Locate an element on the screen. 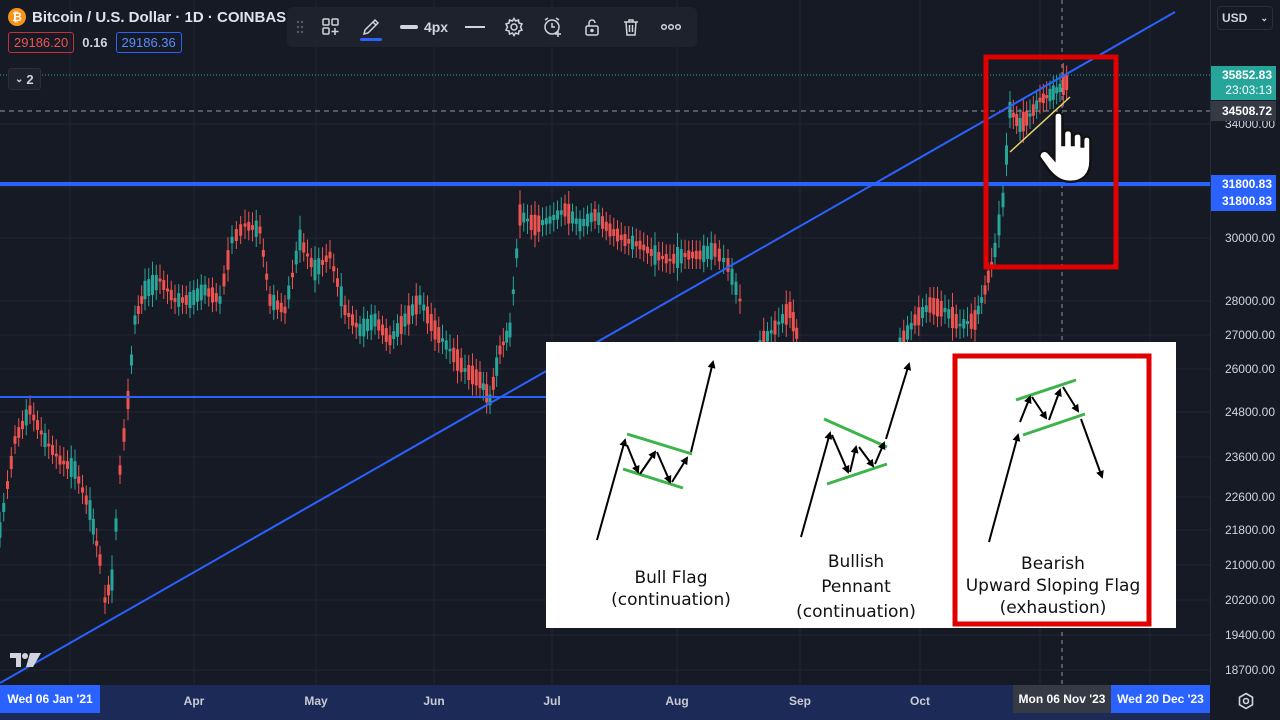  line-color-button is located at coordinates (371, 27).